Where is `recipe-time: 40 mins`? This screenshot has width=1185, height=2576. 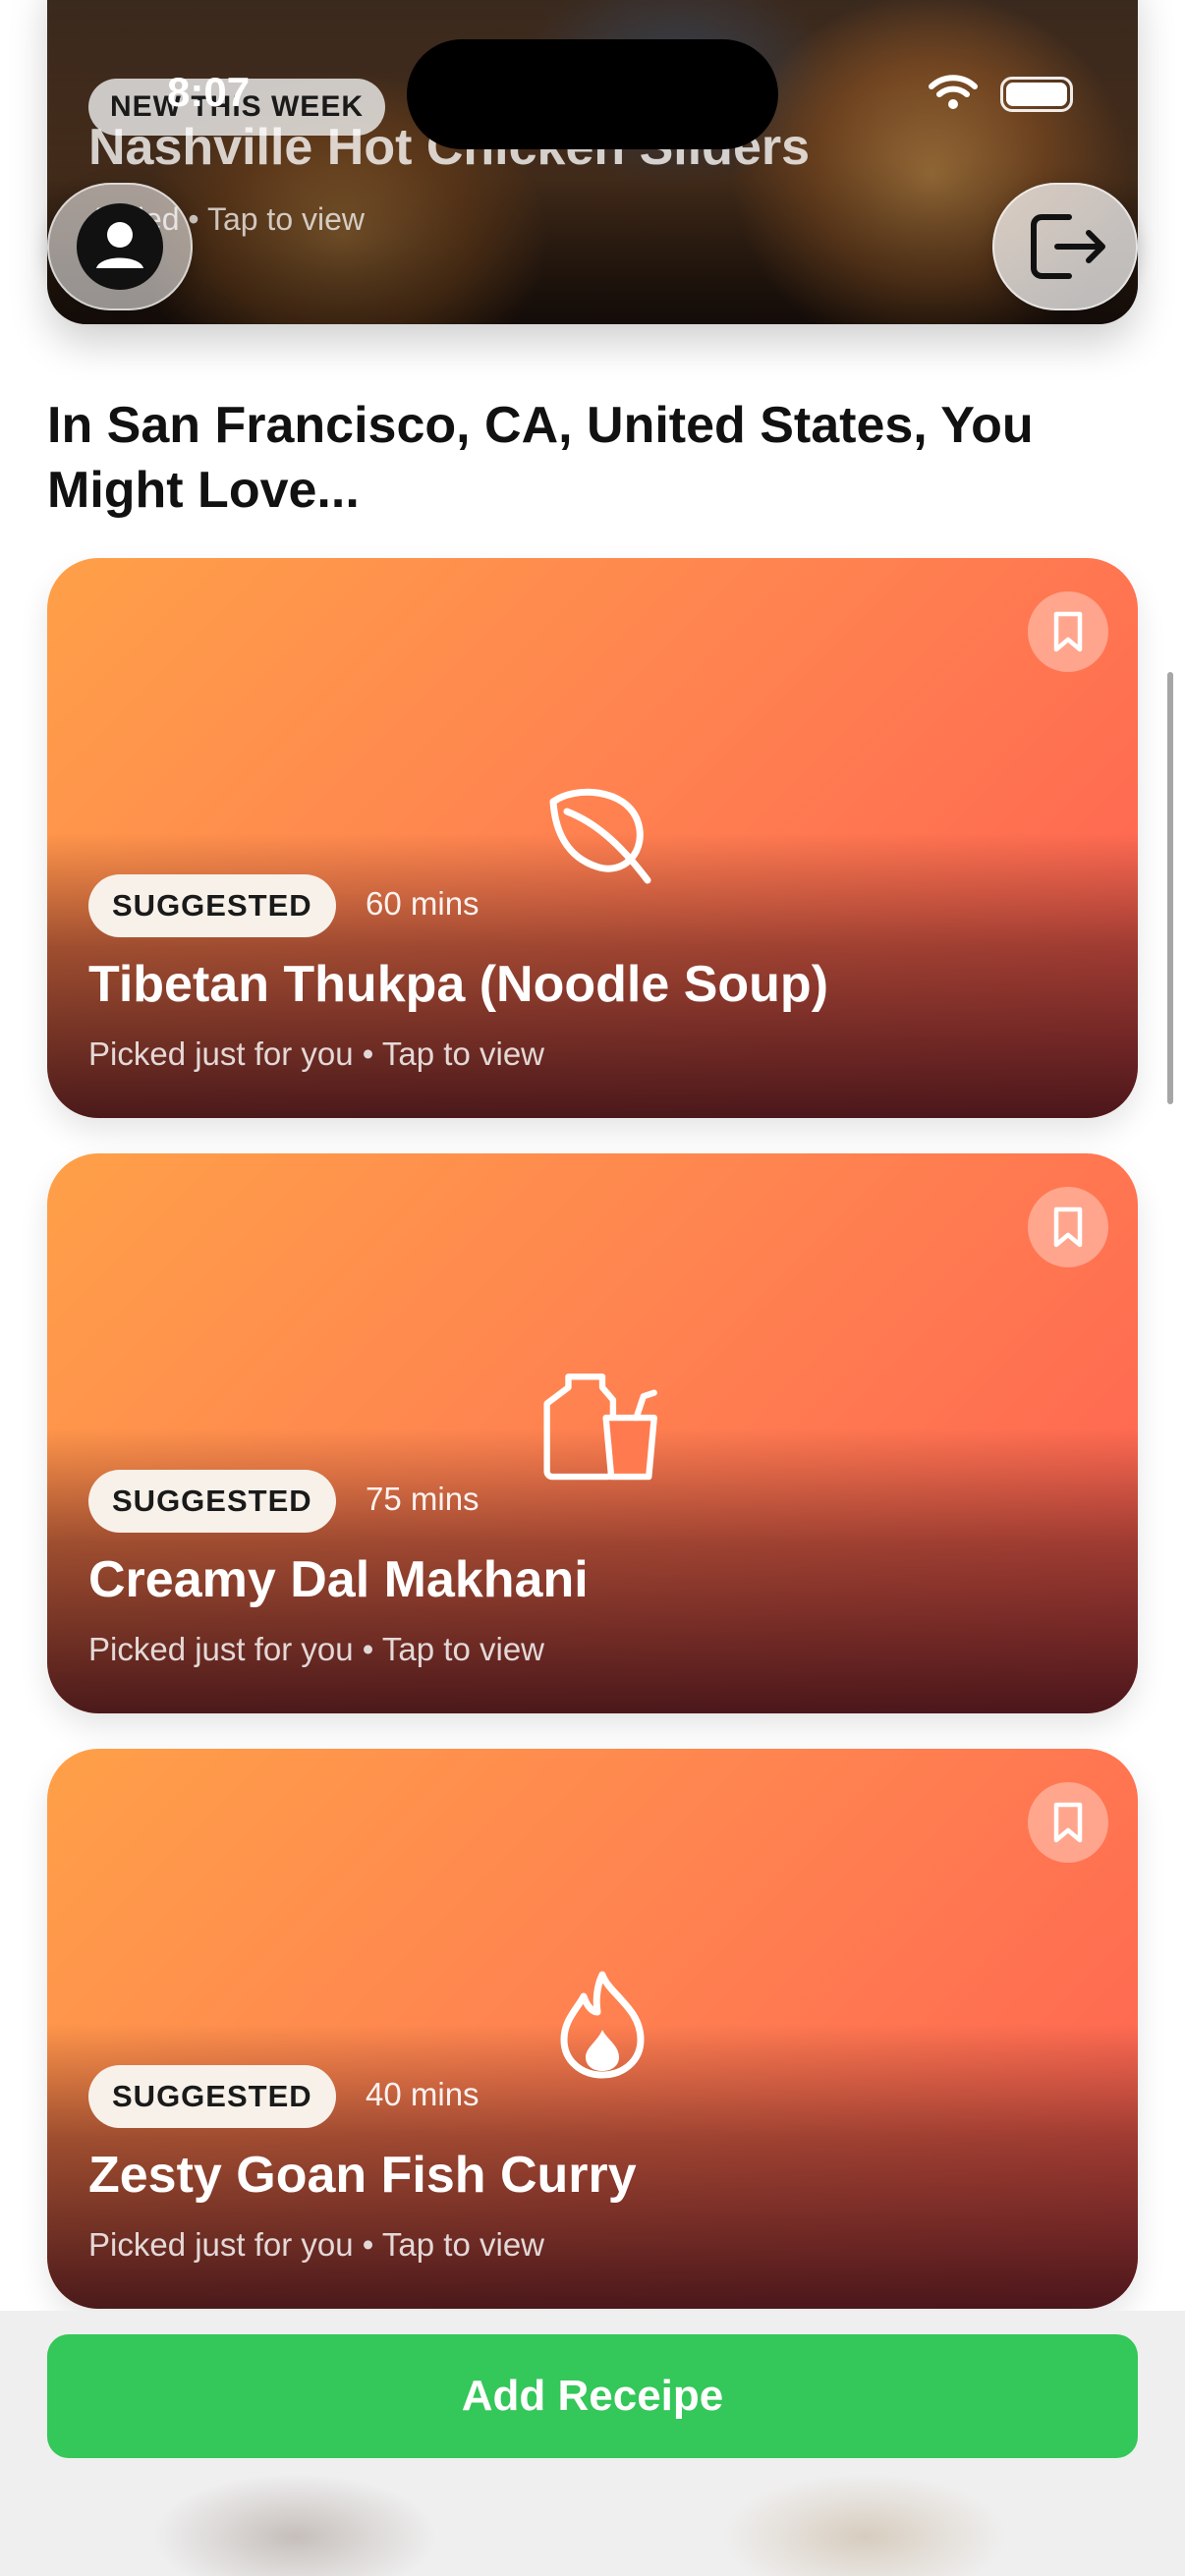 recipe-time: 40 mins is located at coordinates (423, 2094).